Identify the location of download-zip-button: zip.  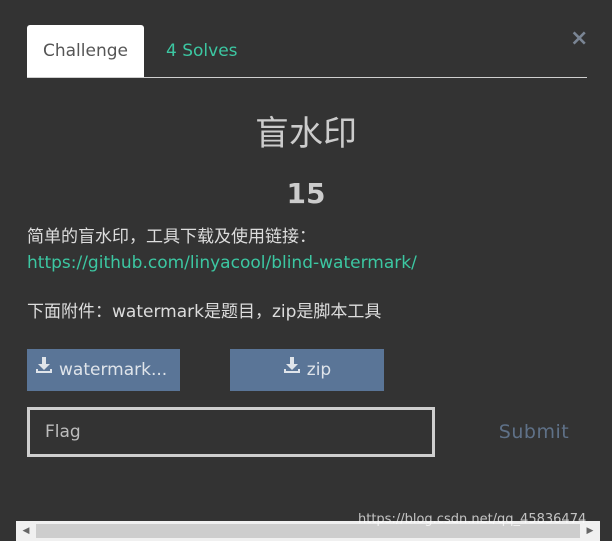
(307, 370).